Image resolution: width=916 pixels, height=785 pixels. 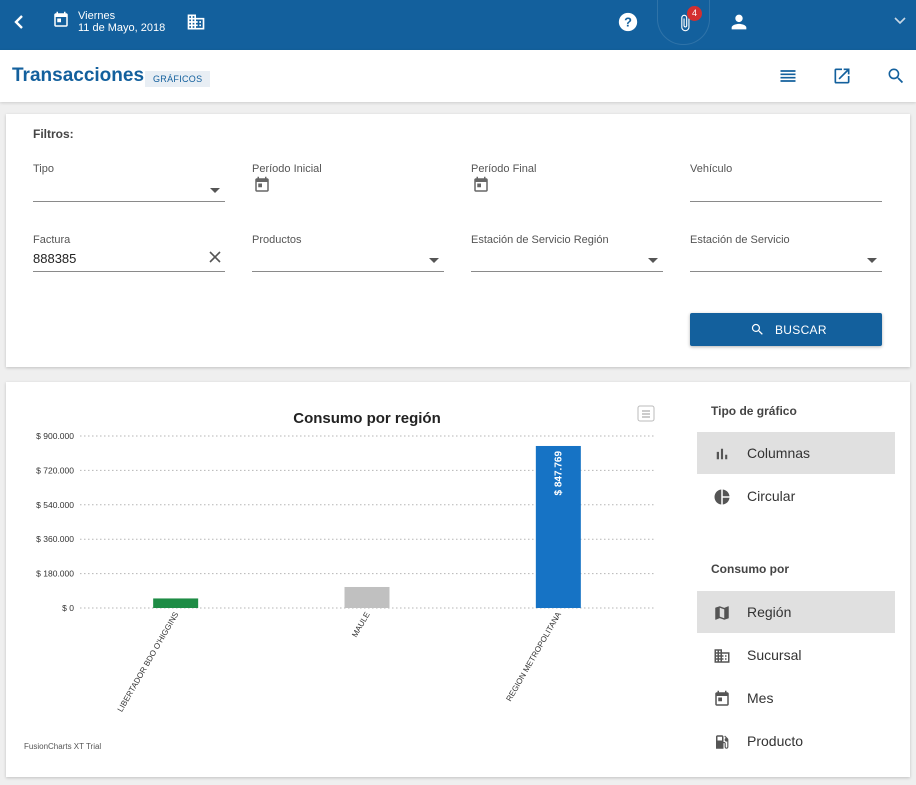 I want to click on page-title: Transacciones, so click(x=78, y=75).